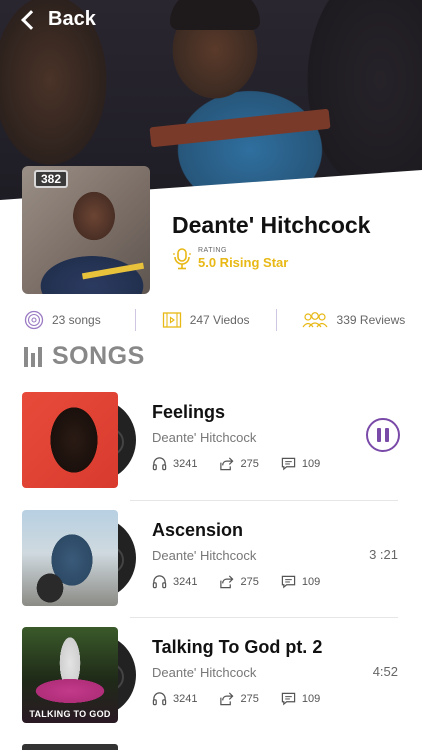  I want to click on rating-label: RATING, so click(212, 250).